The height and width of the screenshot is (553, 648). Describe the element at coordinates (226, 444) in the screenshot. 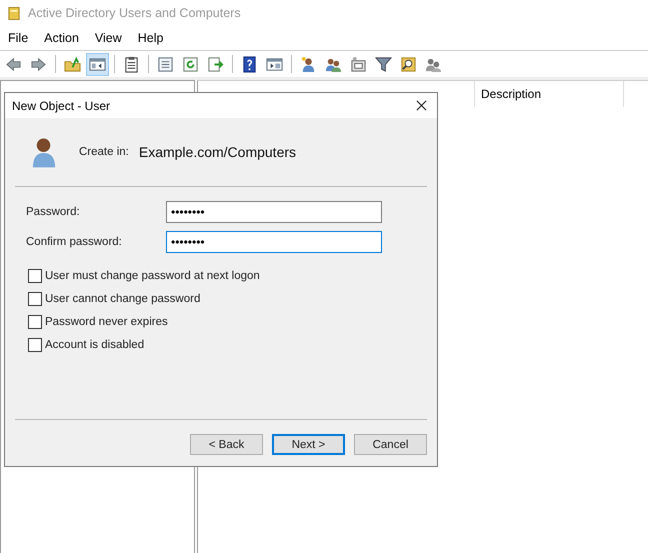

I see `dialog-button: < Back` at that location.